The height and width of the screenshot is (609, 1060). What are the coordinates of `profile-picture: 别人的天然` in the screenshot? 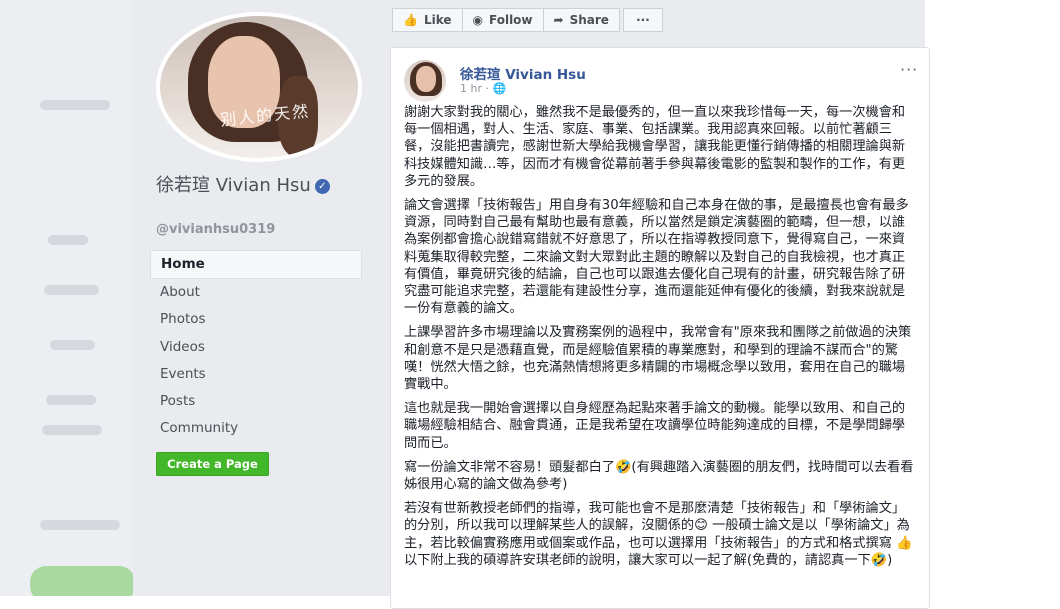 It's located at (259, 87).